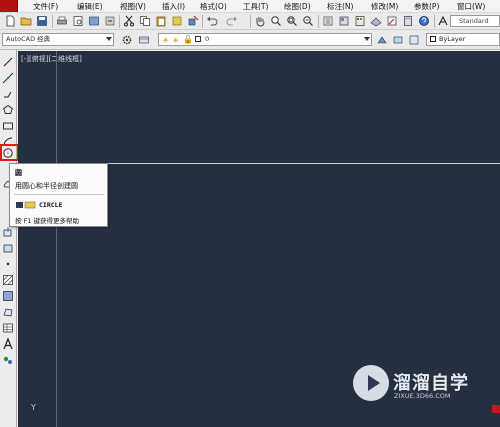 This screenshot has width=500, height=427. Describe the element at coordinates (213, 6) in the screenshot. I see `menu-format: 格式(O)` at that location.